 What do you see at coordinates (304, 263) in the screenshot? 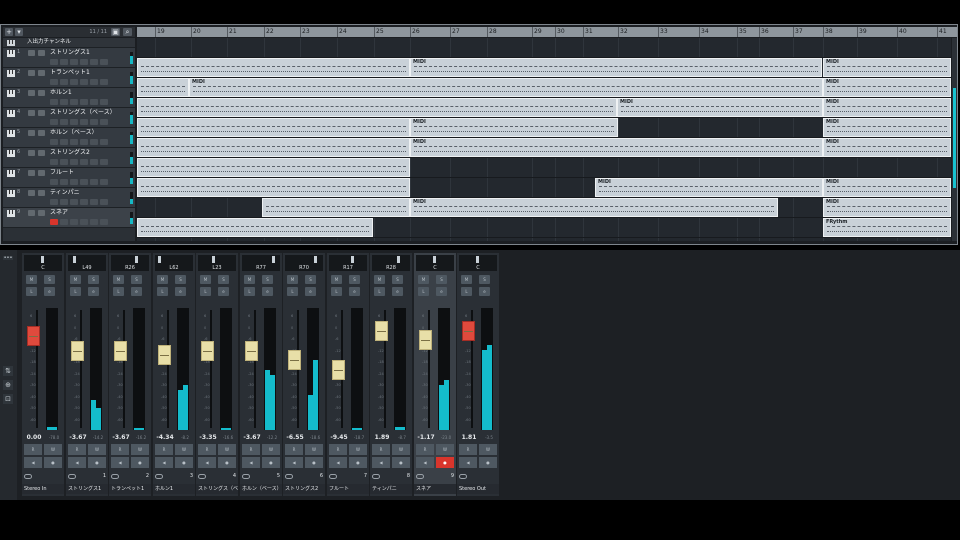
I see `pan-control: R70` at bounding box center [304, 263].